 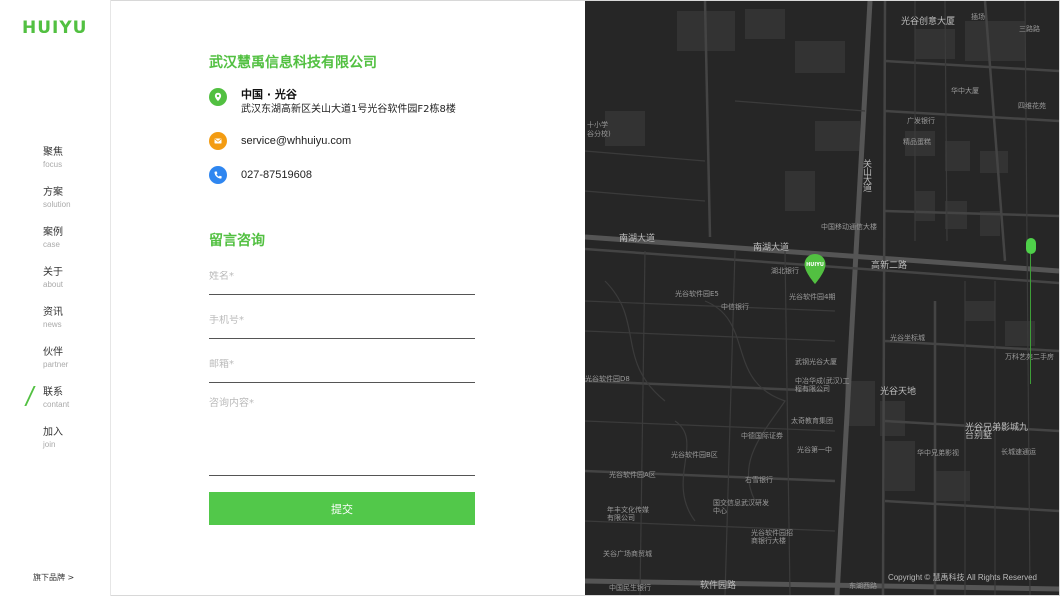 I want to click on map-label: 光谷坐标城, so click(x=907, y=338).